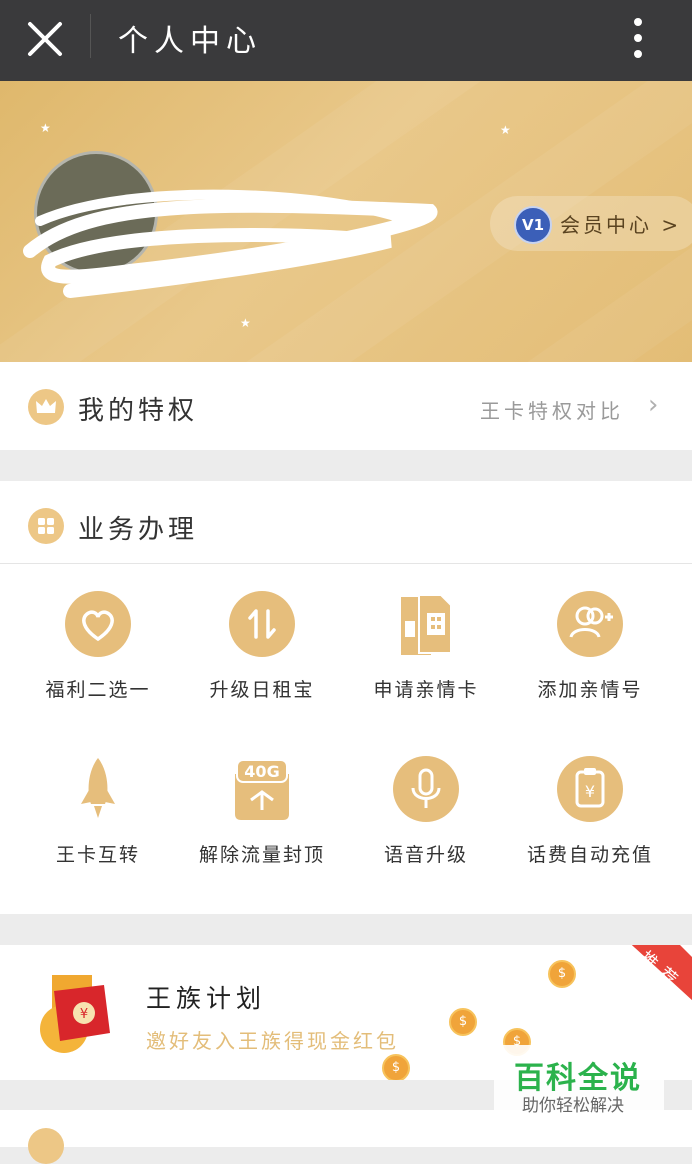  I want to click on close-icon, so click(45, 39).